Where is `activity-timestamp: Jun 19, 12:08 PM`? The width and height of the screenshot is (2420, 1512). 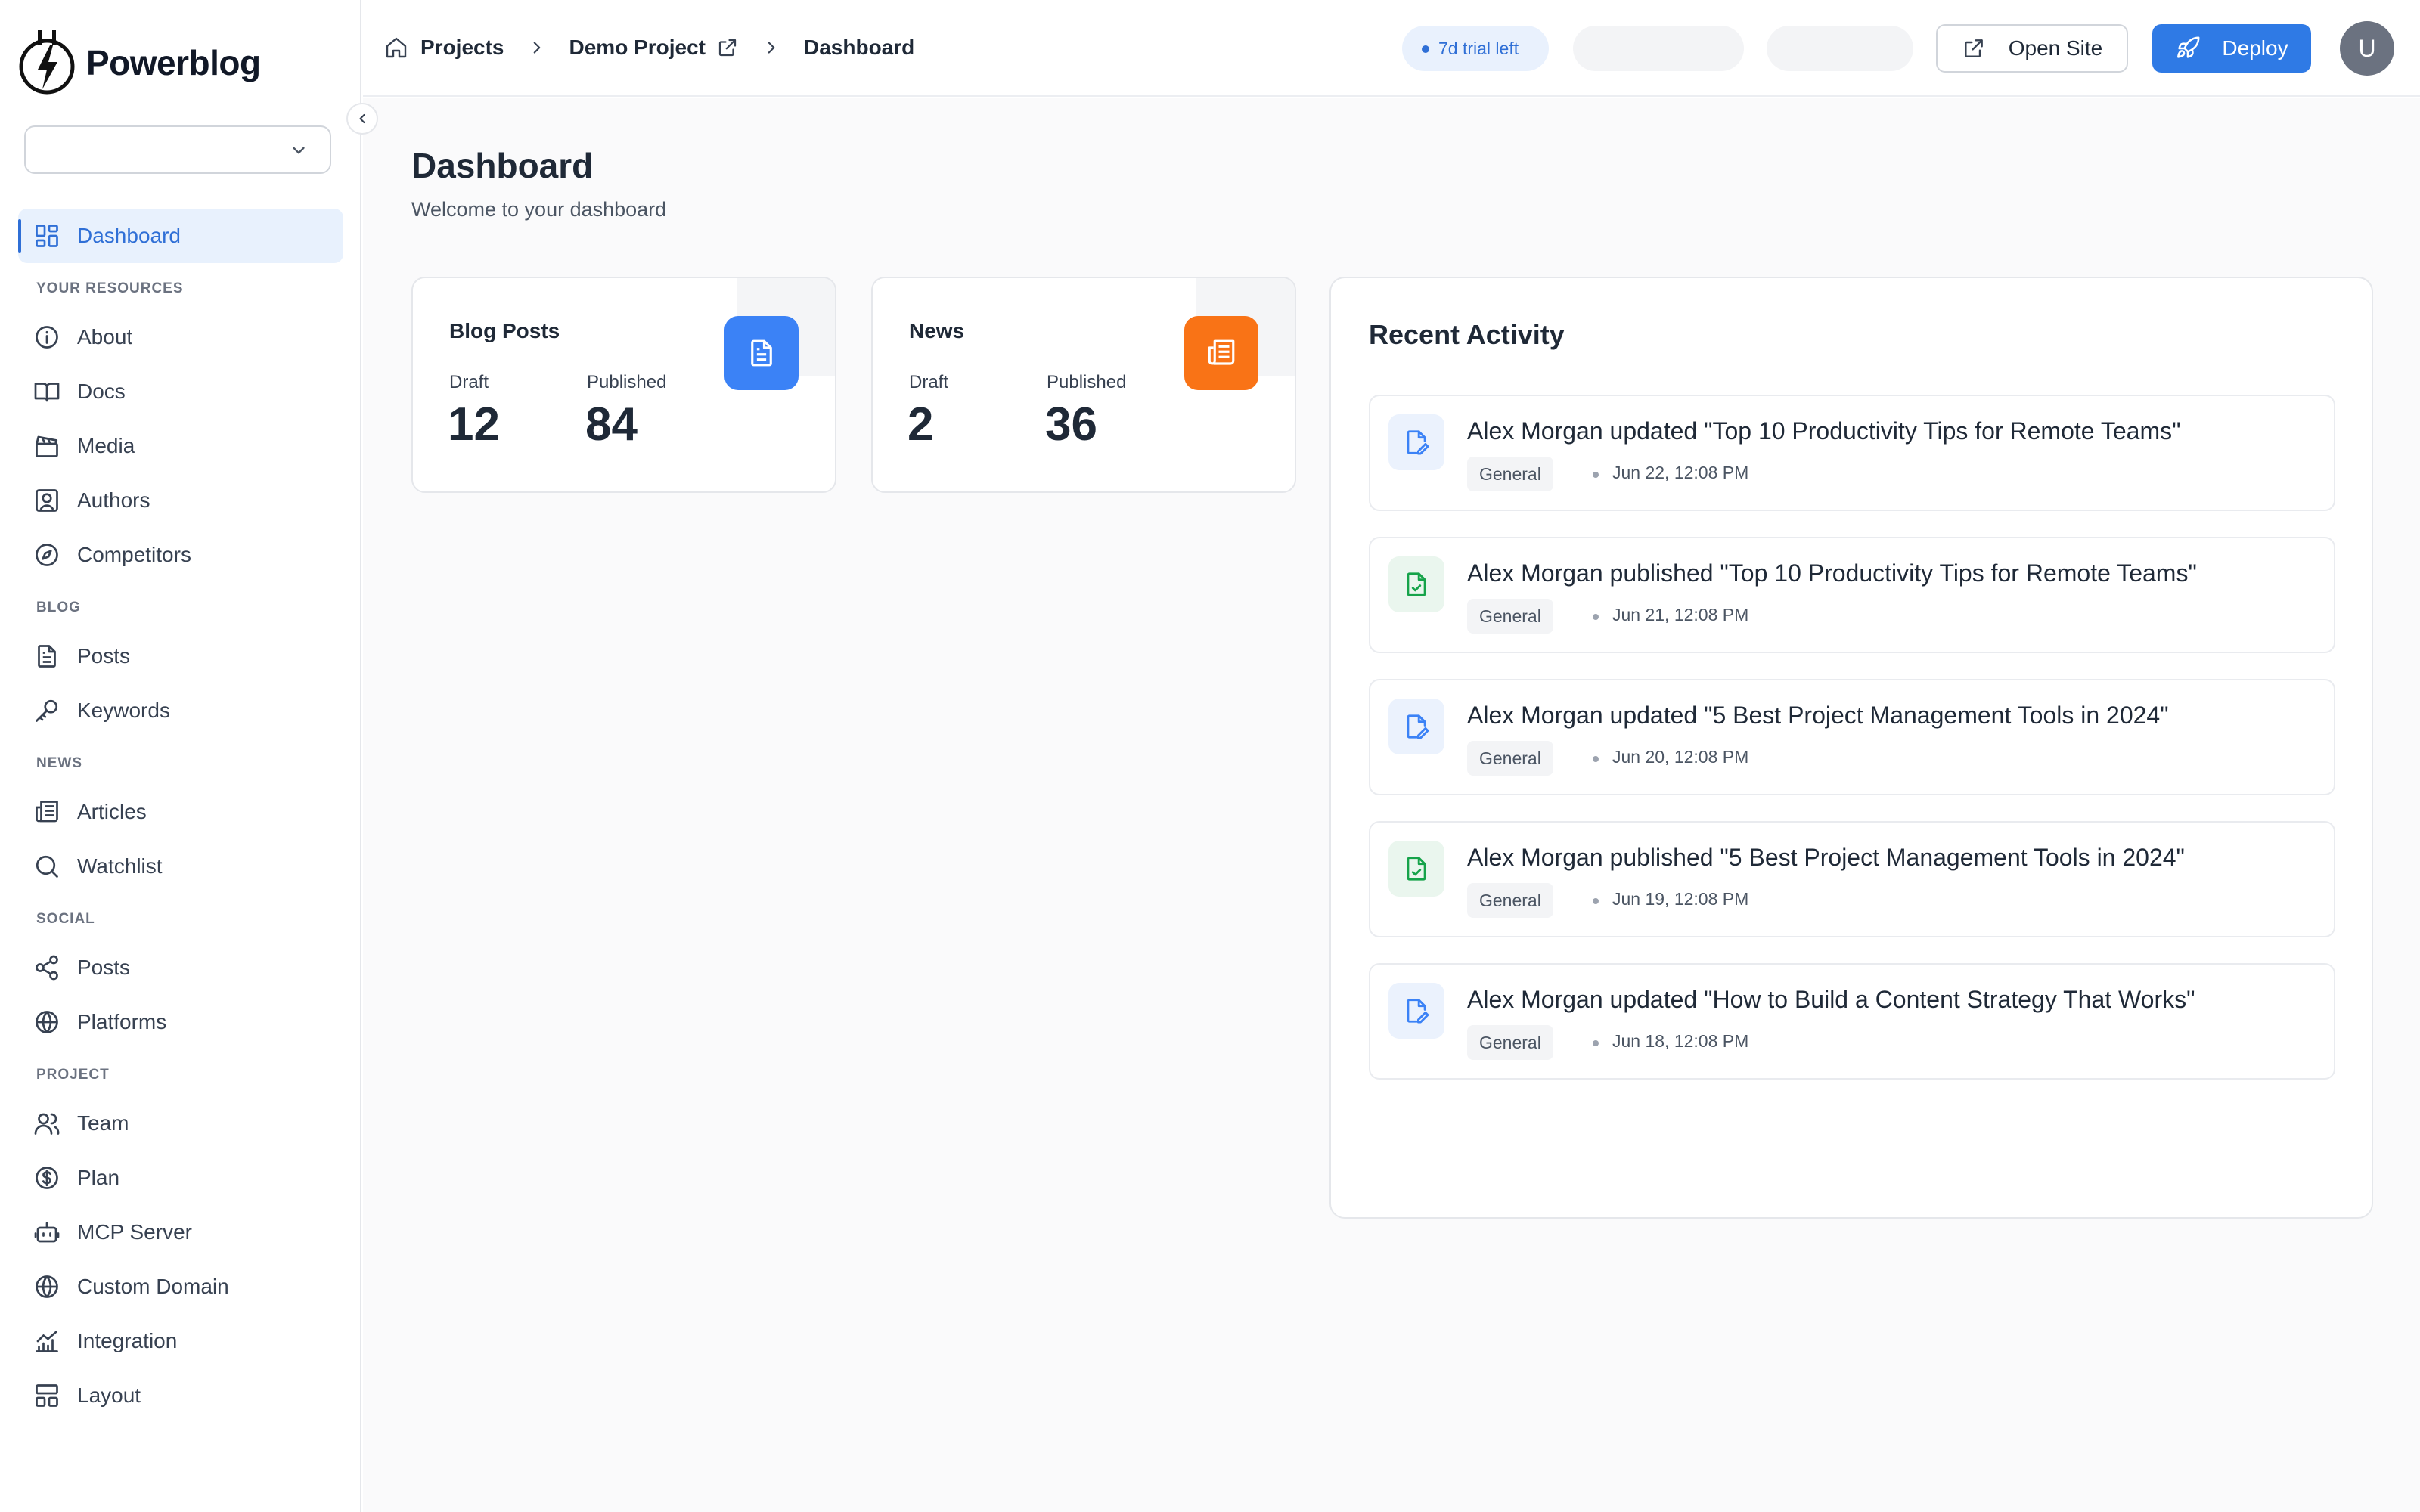 activity-timestamp: Jun 19, 12:08 PM is located at coordinates (1680, 899).